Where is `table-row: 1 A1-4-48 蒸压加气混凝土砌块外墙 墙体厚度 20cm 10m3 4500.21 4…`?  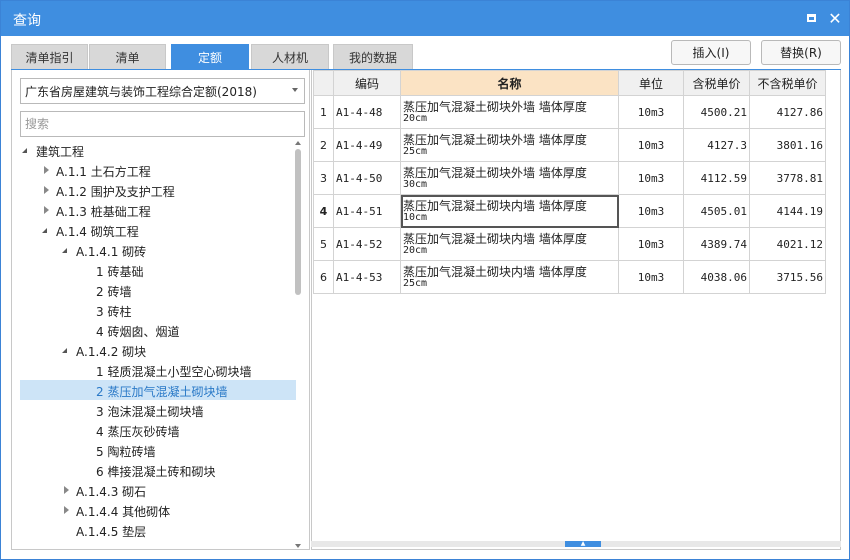
table-row: 1 A1-4-48 蒸压加气混凝土砌块外墙 墙体厚度 20cm 10m3 4500.21 4… is located at coordinates (569, 112).